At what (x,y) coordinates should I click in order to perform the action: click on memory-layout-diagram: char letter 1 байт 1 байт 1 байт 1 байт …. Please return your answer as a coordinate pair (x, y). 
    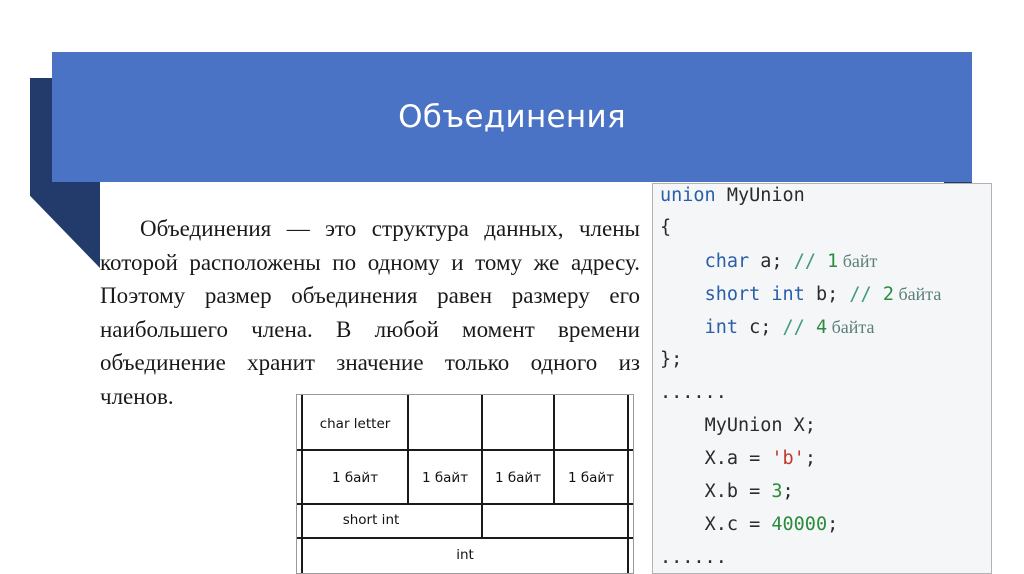
    Looking at the image, I should click on (465, 484).